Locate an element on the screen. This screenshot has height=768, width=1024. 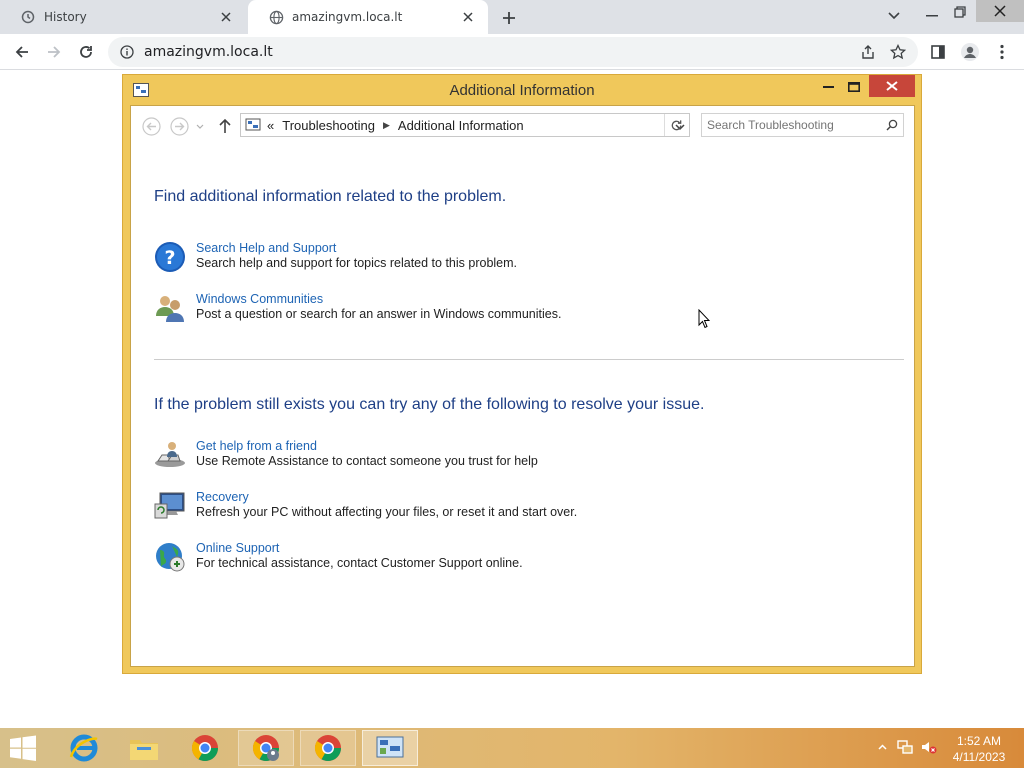
windows-start-icon is located at coordinates (24, 748).